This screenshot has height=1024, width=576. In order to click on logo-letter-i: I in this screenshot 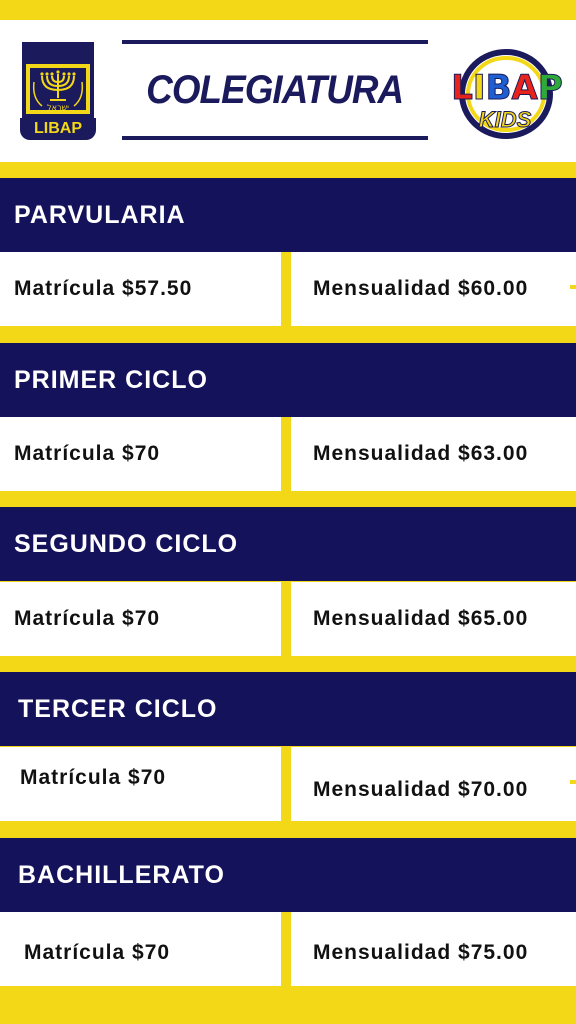, I will do `click(479, 88)`.